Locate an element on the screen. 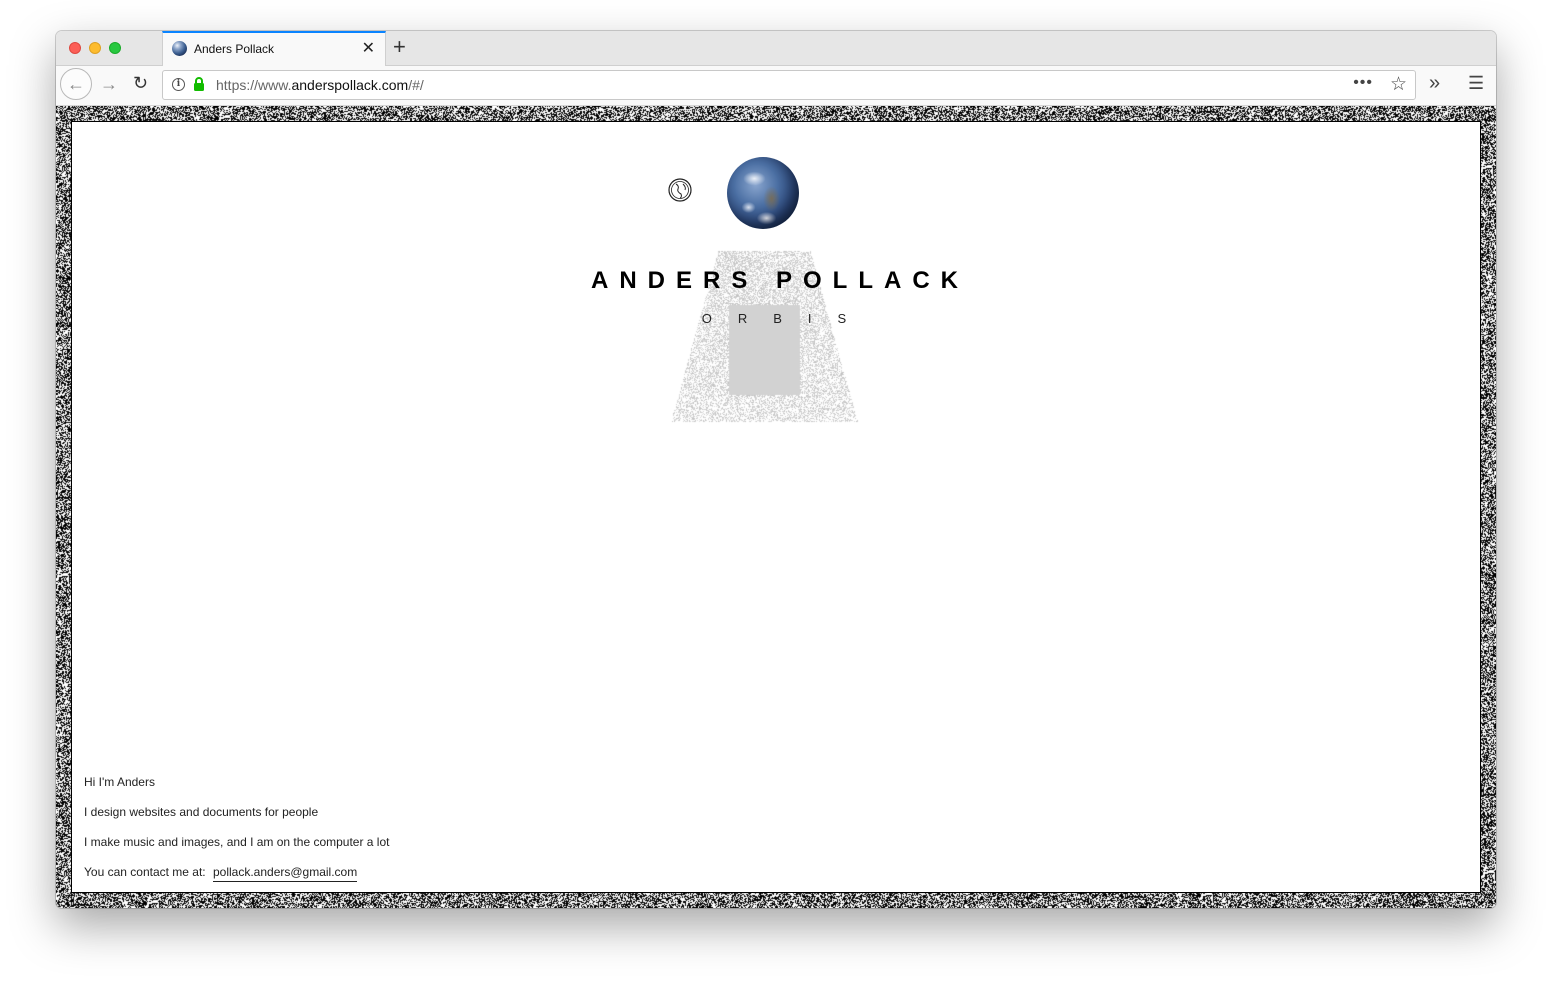 The image size is (1552, 989). tab-anders-pollack: Anders Pollack ✕ is located at coordinates (274, 48).